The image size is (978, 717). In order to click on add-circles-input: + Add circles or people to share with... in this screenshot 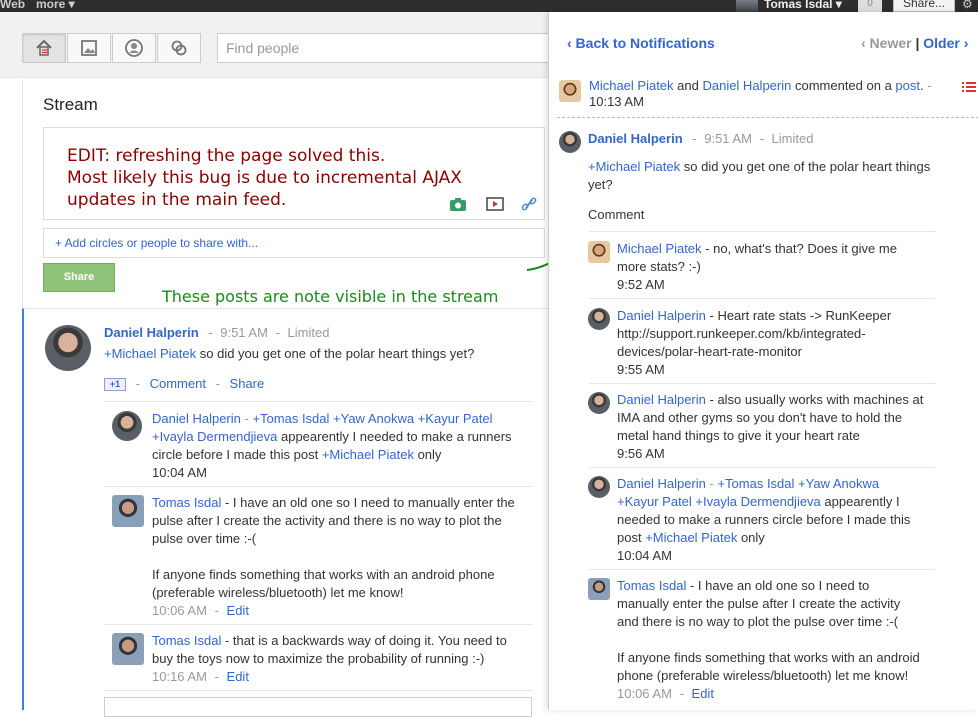, I will do `click(294, 243)`.